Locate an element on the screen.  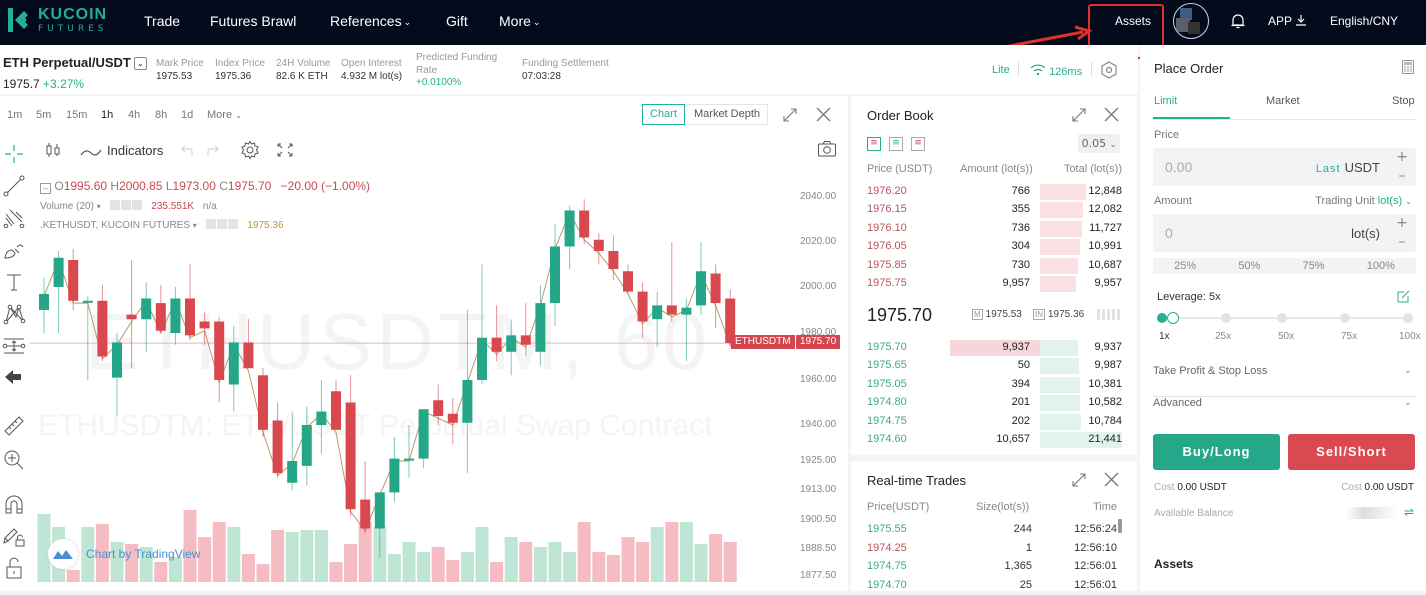
settings-hex-icon is located at coordinates (1109, 70).